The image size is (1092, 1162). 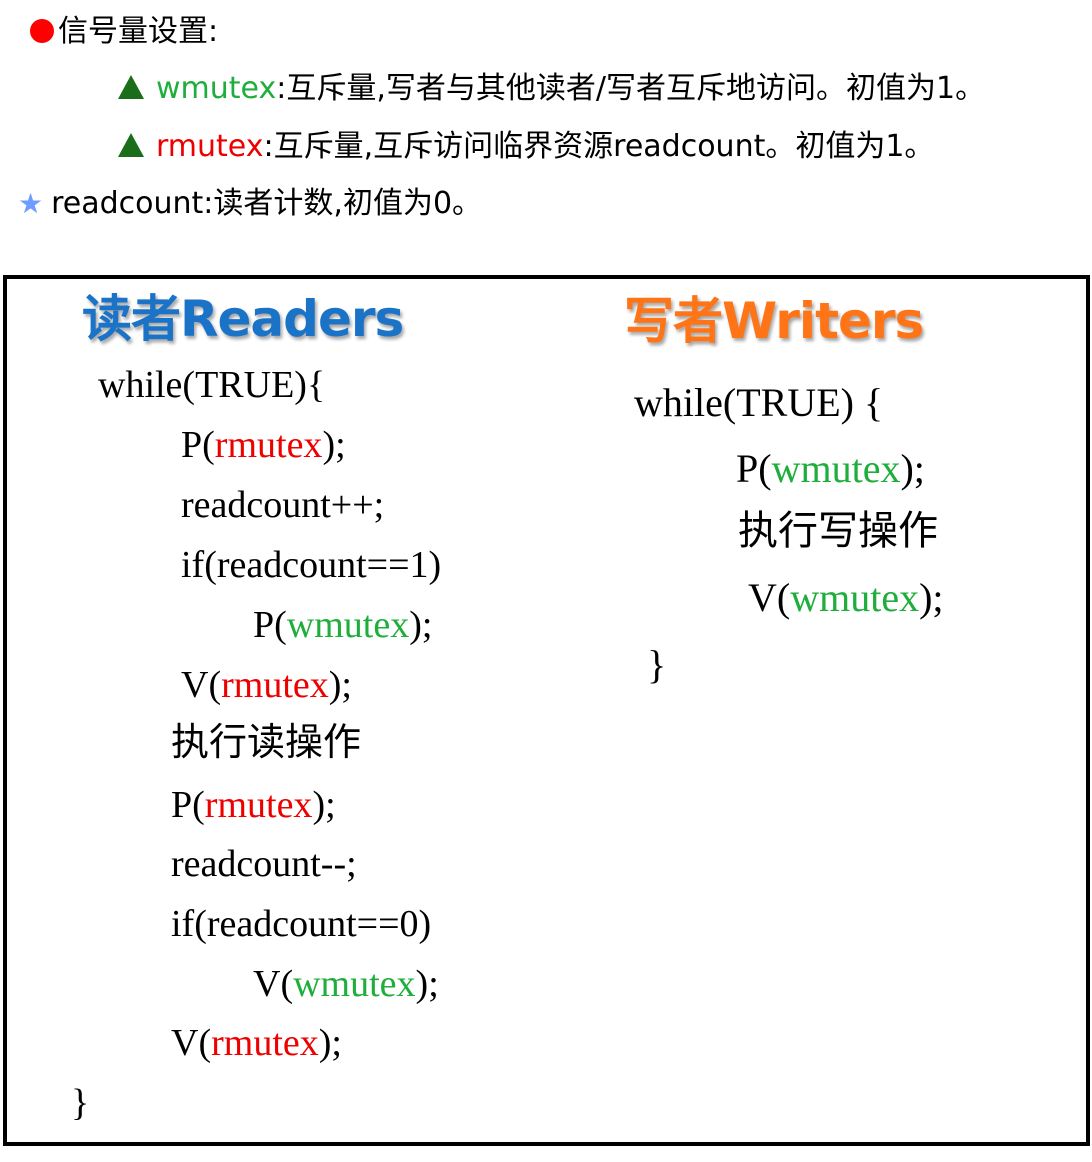 I want to click on red-bullet-icon, so click(x=42, y=31).